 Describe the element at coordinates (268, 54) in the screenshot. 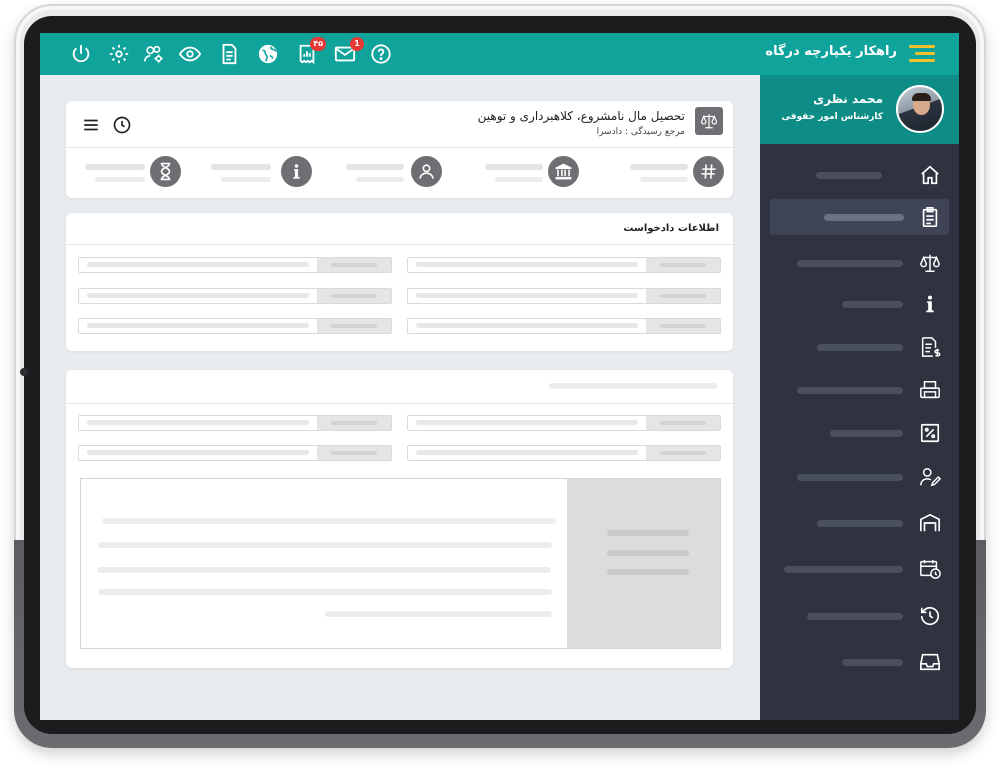

I see `globe-icon` at that location.